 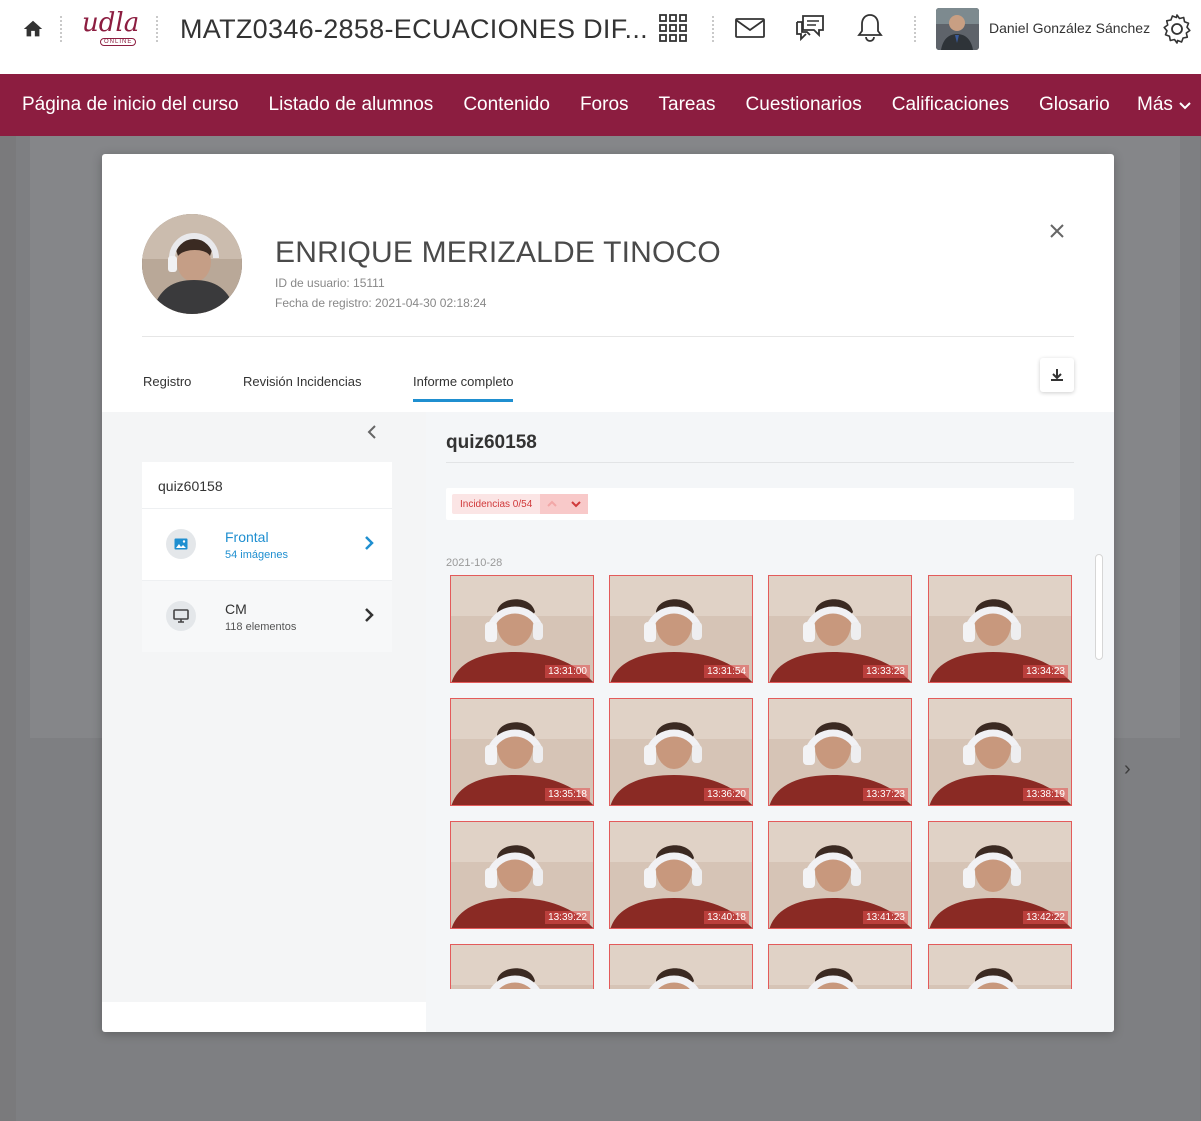 What do you see at coordinates (673, 28) in the screenshot?
I see `apps-grid-icon` at bounding box center [673, 28].